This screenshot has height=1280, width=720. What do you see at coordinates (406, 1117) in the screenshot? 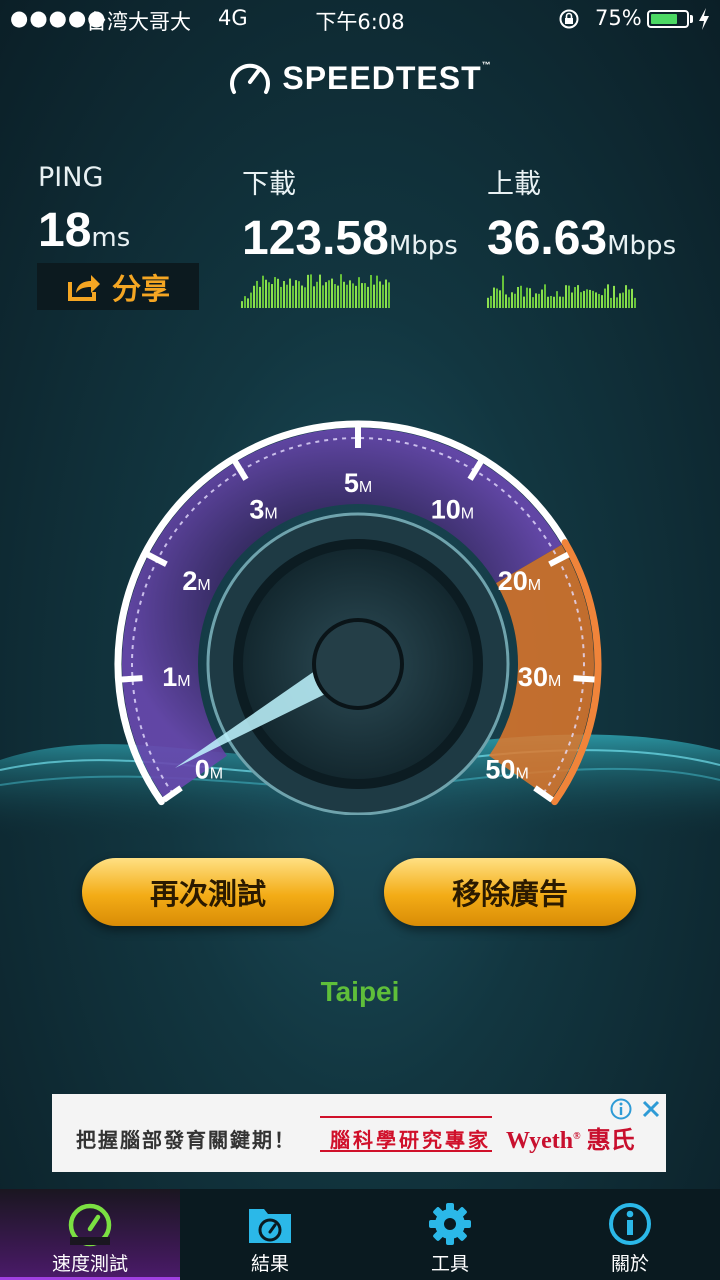
I see `ad-divider-top` at bounding box center [406, 1117].